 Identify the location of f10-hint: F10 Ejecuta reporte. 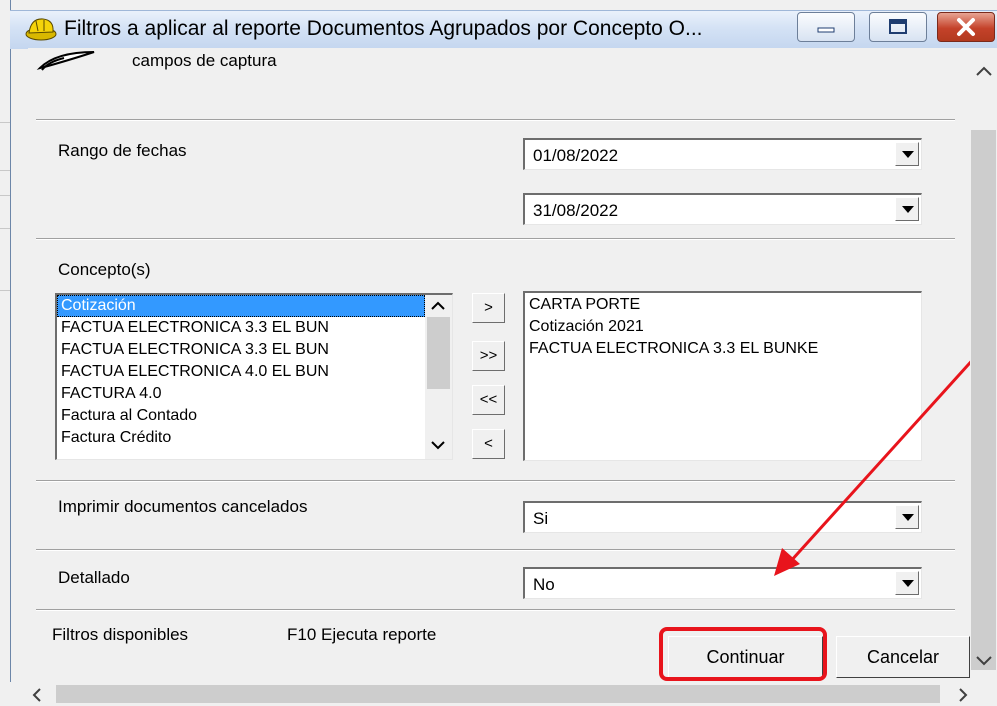
(362, 634).